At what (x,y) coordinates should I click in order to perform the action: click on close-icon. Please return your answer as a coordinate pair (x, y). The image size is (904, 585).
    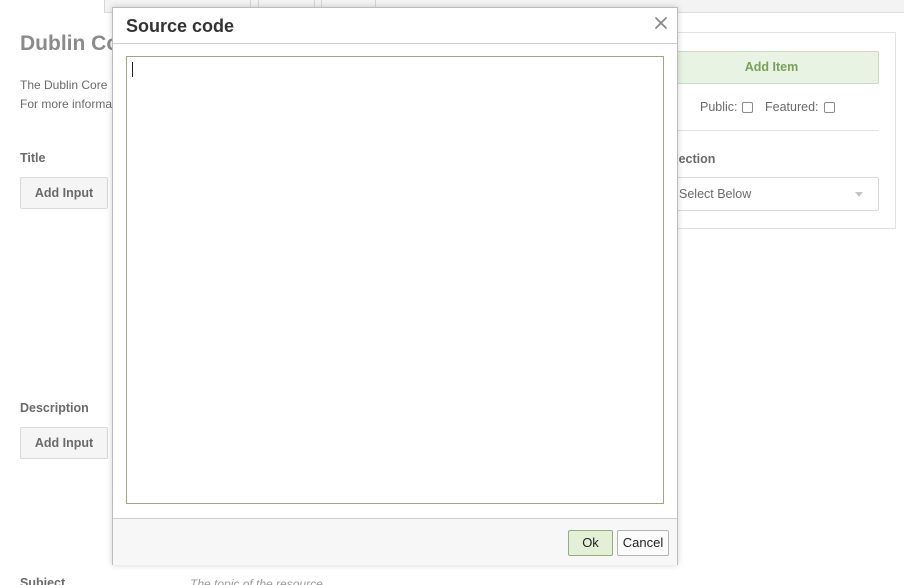
    Looking at the image, I should click on (661, 23).